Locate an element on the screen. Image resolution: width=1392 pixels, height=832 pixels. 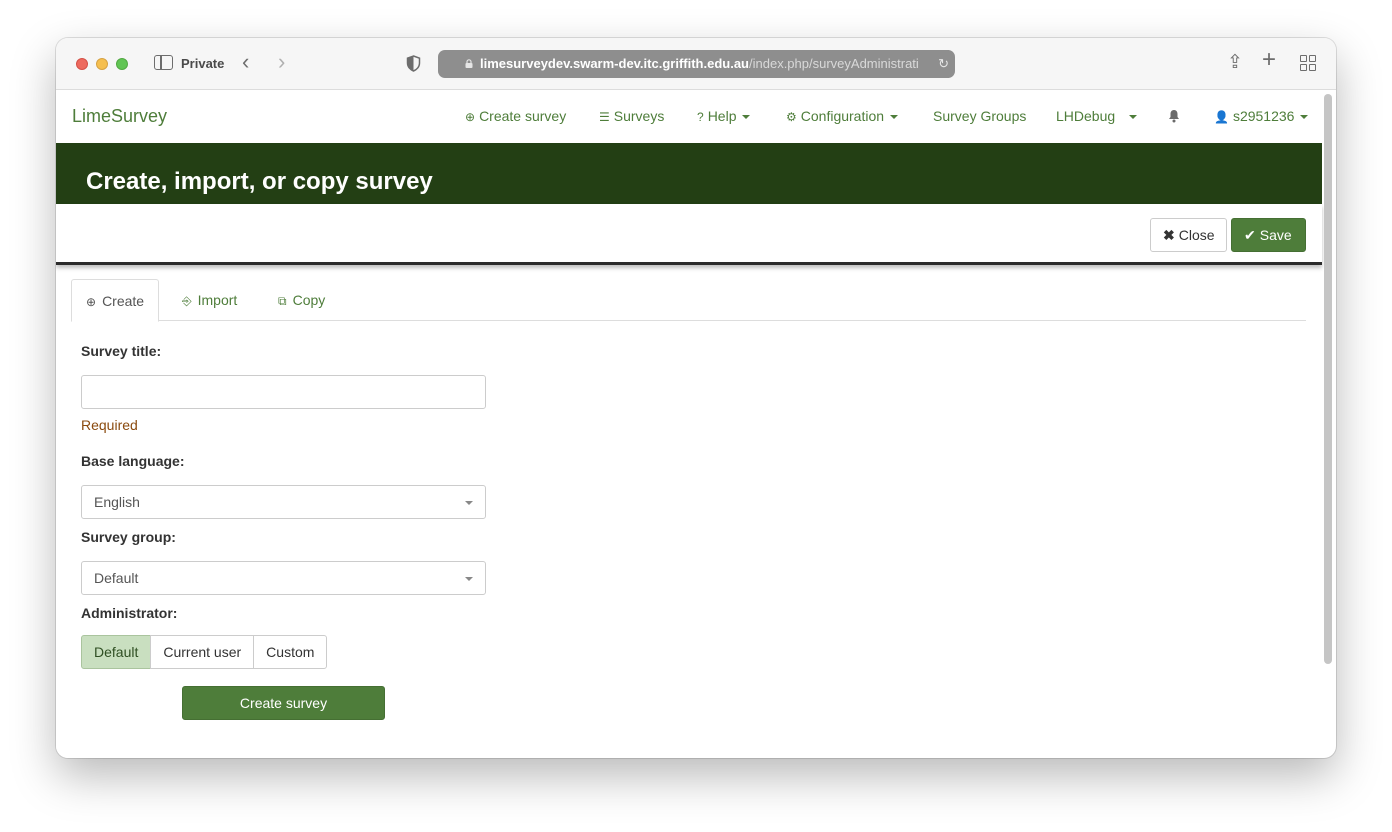
nav-debug: LHDebug is located at coordinates (1097, 116).